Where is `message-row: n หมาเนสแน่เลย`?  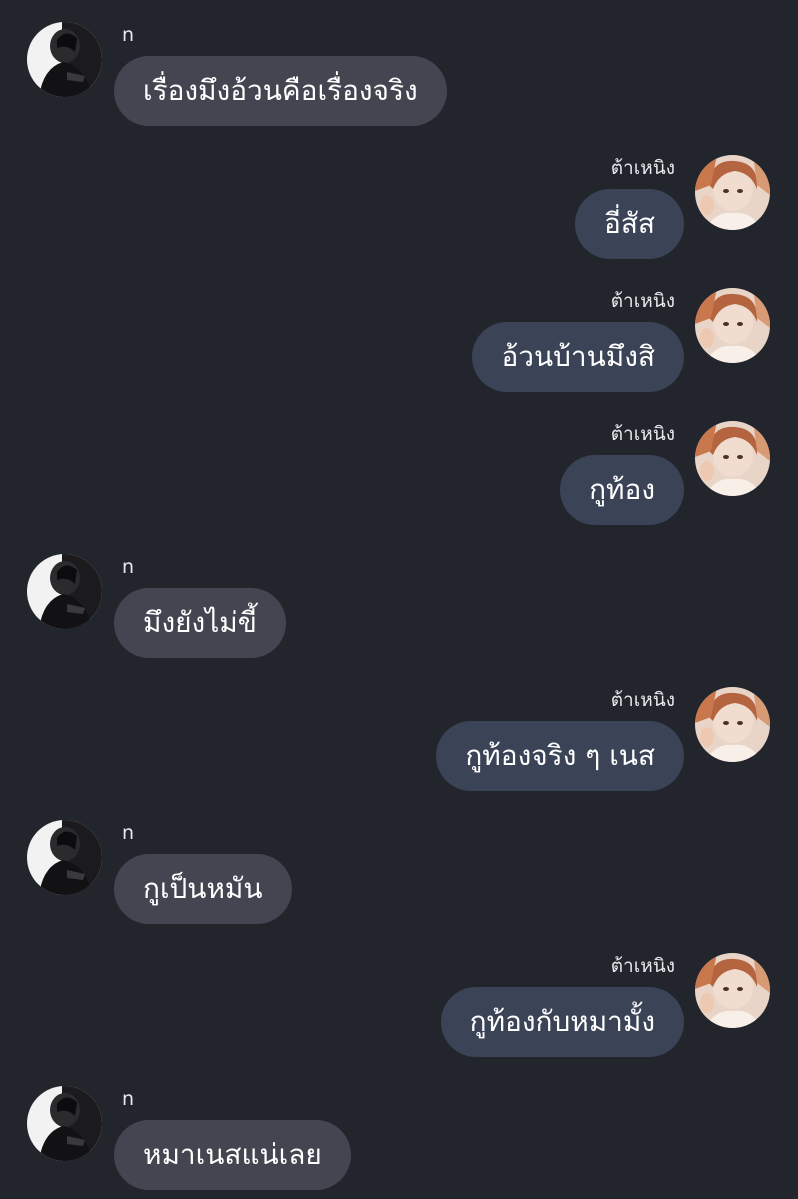 message-row: n หมาเนสแน่เลย is located at coordinates (399, 1141).